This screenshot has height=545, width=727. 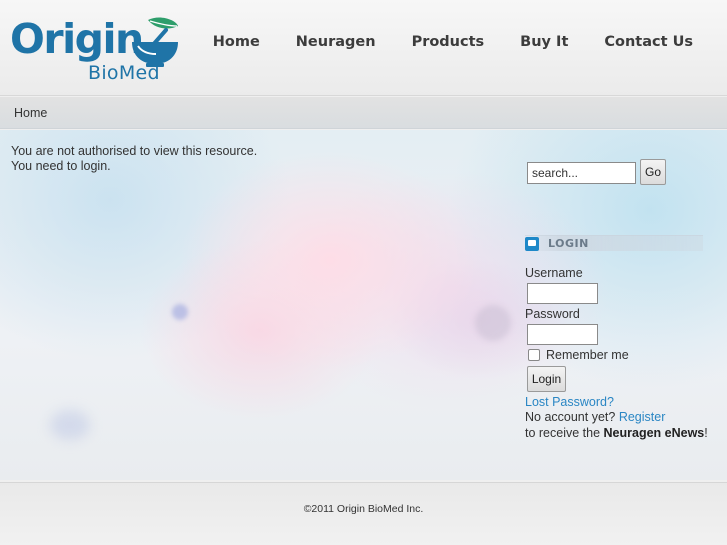 I want to click on origin-biomed-logo: Origin BioMed, so click(x=94, y=51).